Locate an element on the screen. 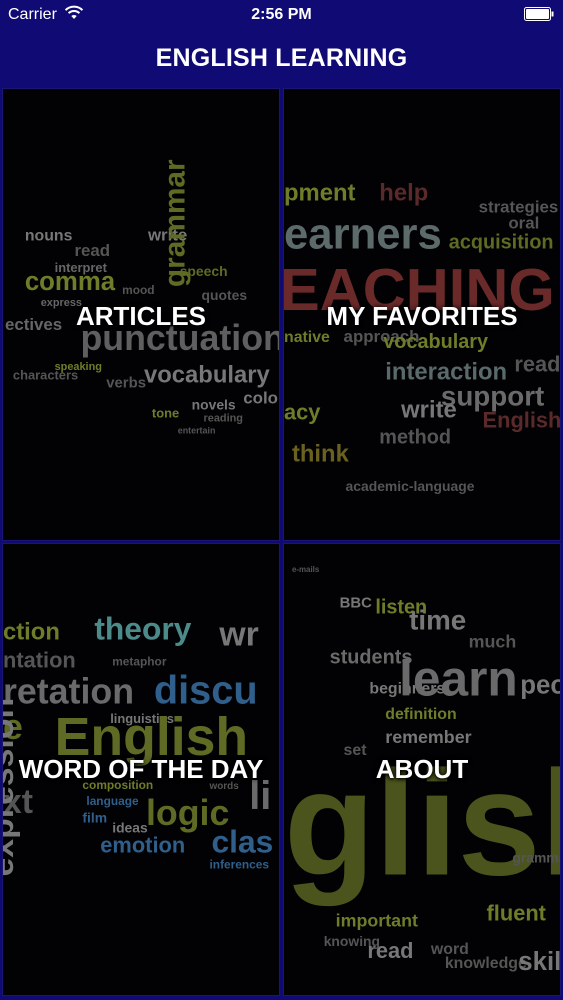 This screenshot has width=563, height=1000. svg-text: entertain is located at coordinates (197, 430).